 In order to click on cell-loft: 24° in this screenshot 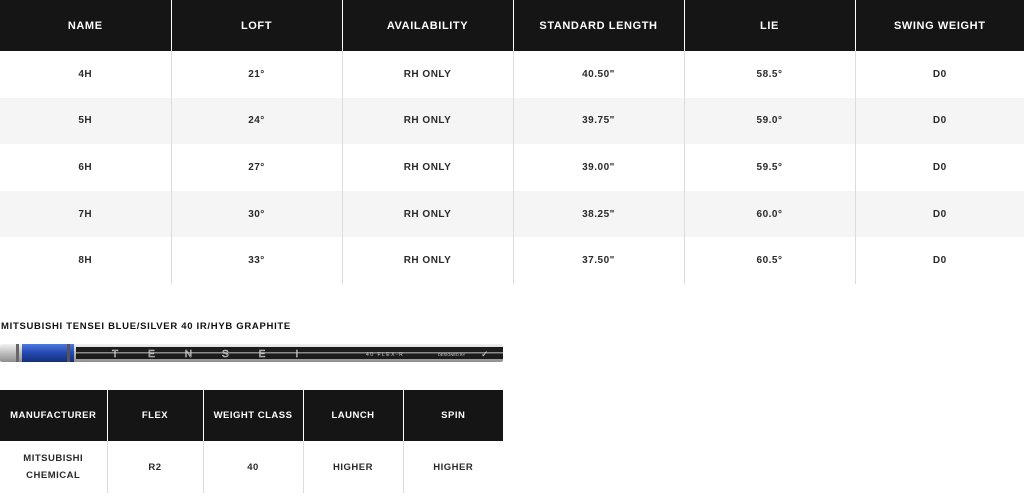, I will do `click(257, 121)`.